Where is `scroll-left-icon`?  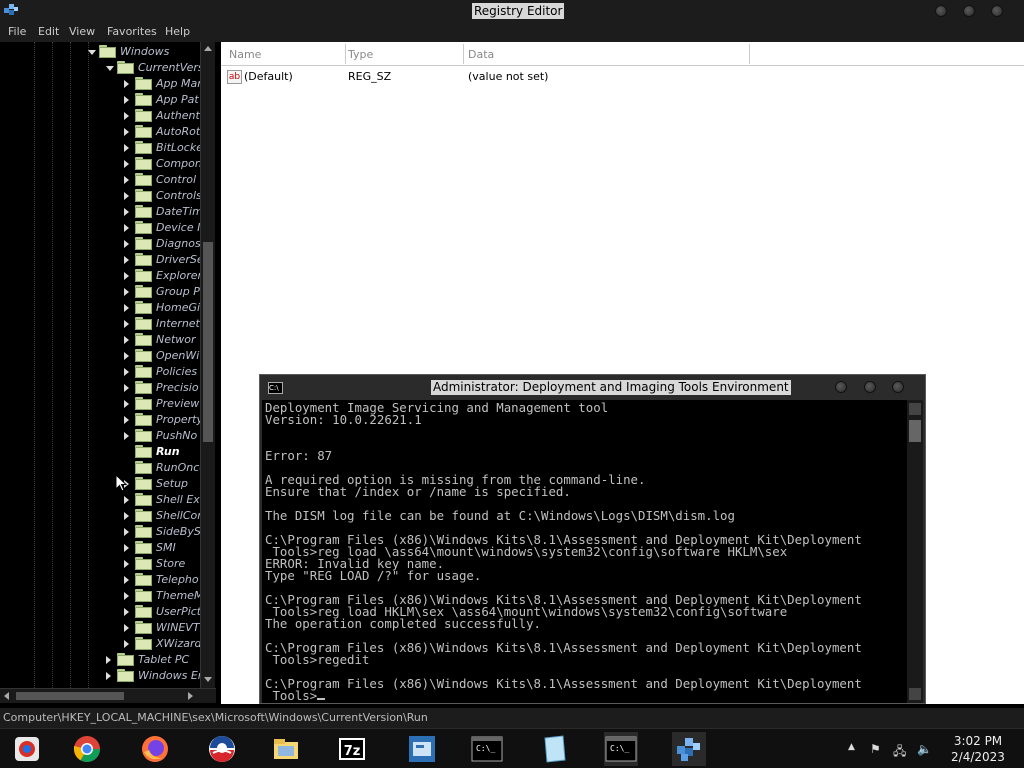
scroll-left-icon is located at coordinates (6, 696).